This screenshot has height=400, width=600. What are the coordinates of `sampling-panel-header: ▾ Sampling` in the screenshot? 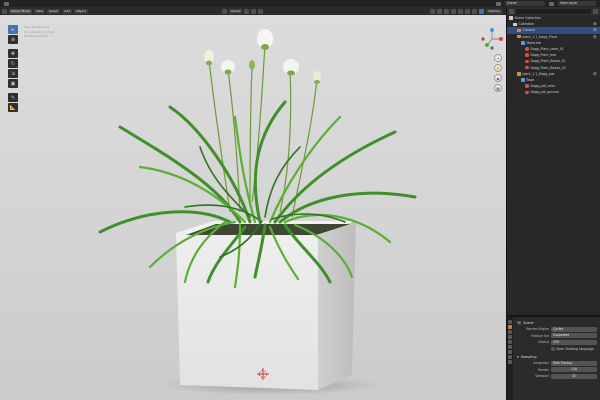 It's located at (557, 356).